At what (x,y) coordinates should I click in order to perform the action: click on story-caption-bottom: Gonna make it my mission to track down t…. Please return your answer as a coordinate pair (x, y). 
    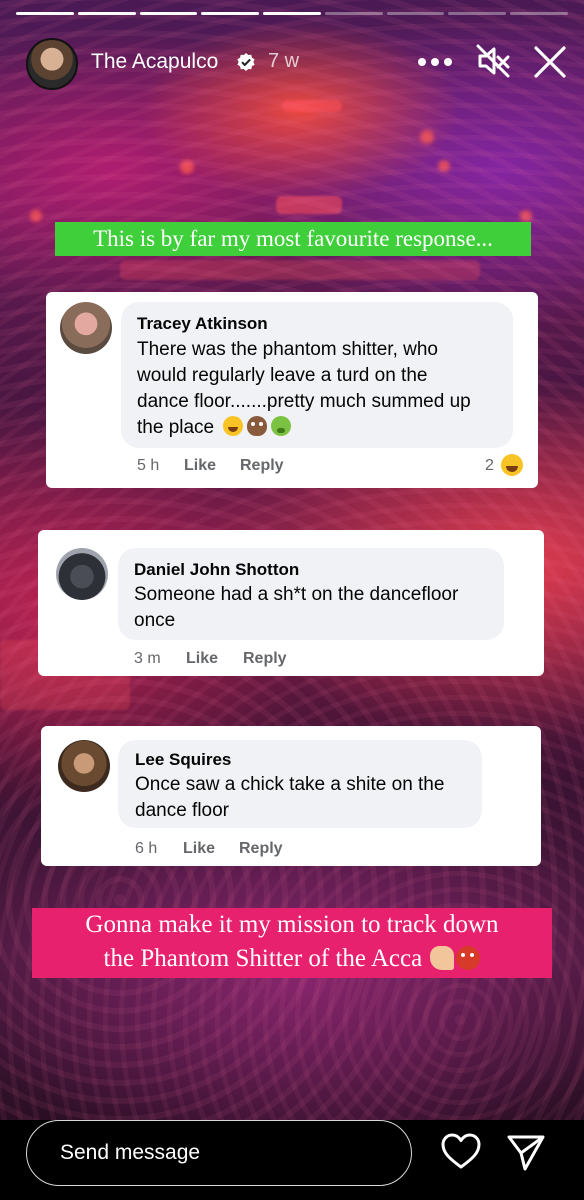
    Looking at the image, I should click on (292, 943).